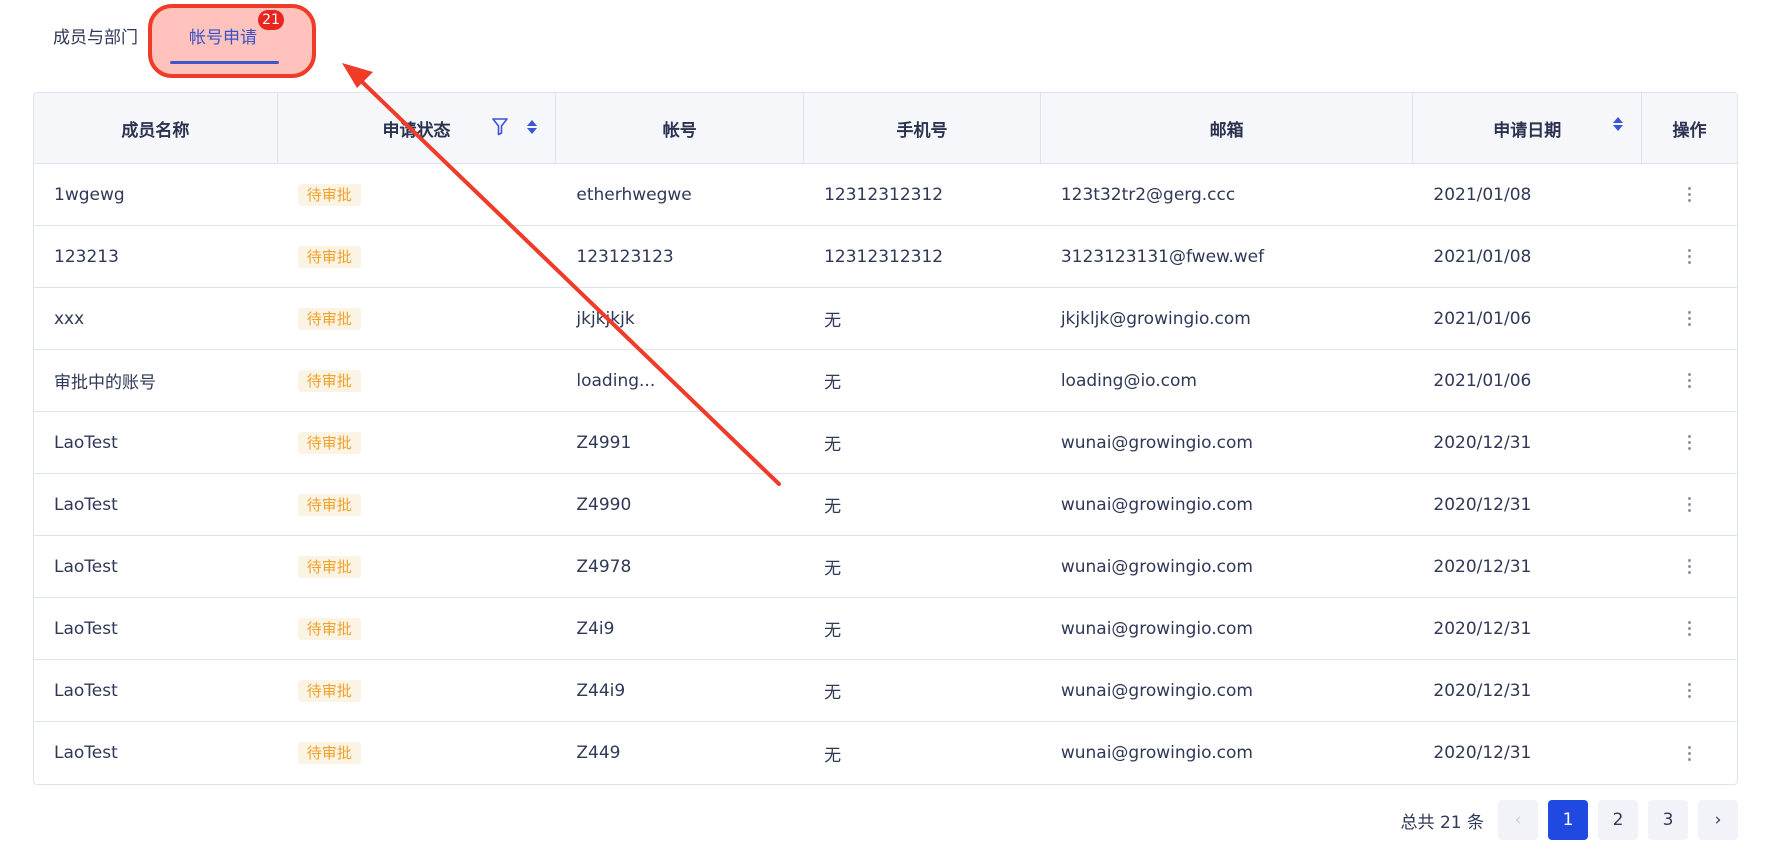 The height and width of the screenshot is (865, 1765). I want to click on cell-email: 3123123131@fwew.wef, so click(1162, 256).